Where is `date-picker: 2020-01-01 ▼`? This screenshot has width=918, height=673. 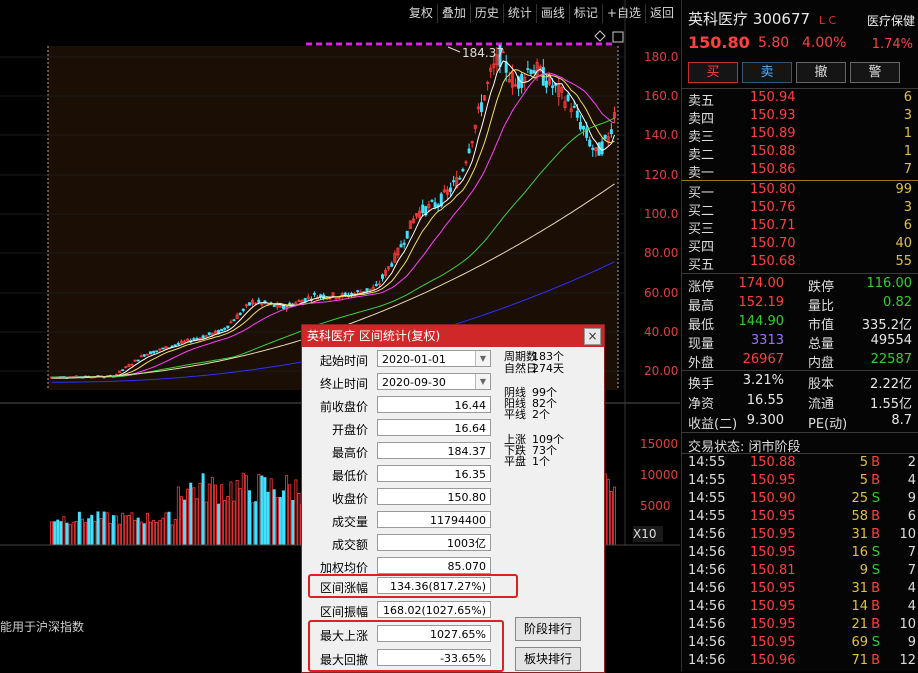
date-picker: 2020-01-01 ▼ is located at coordinates (434, 358).